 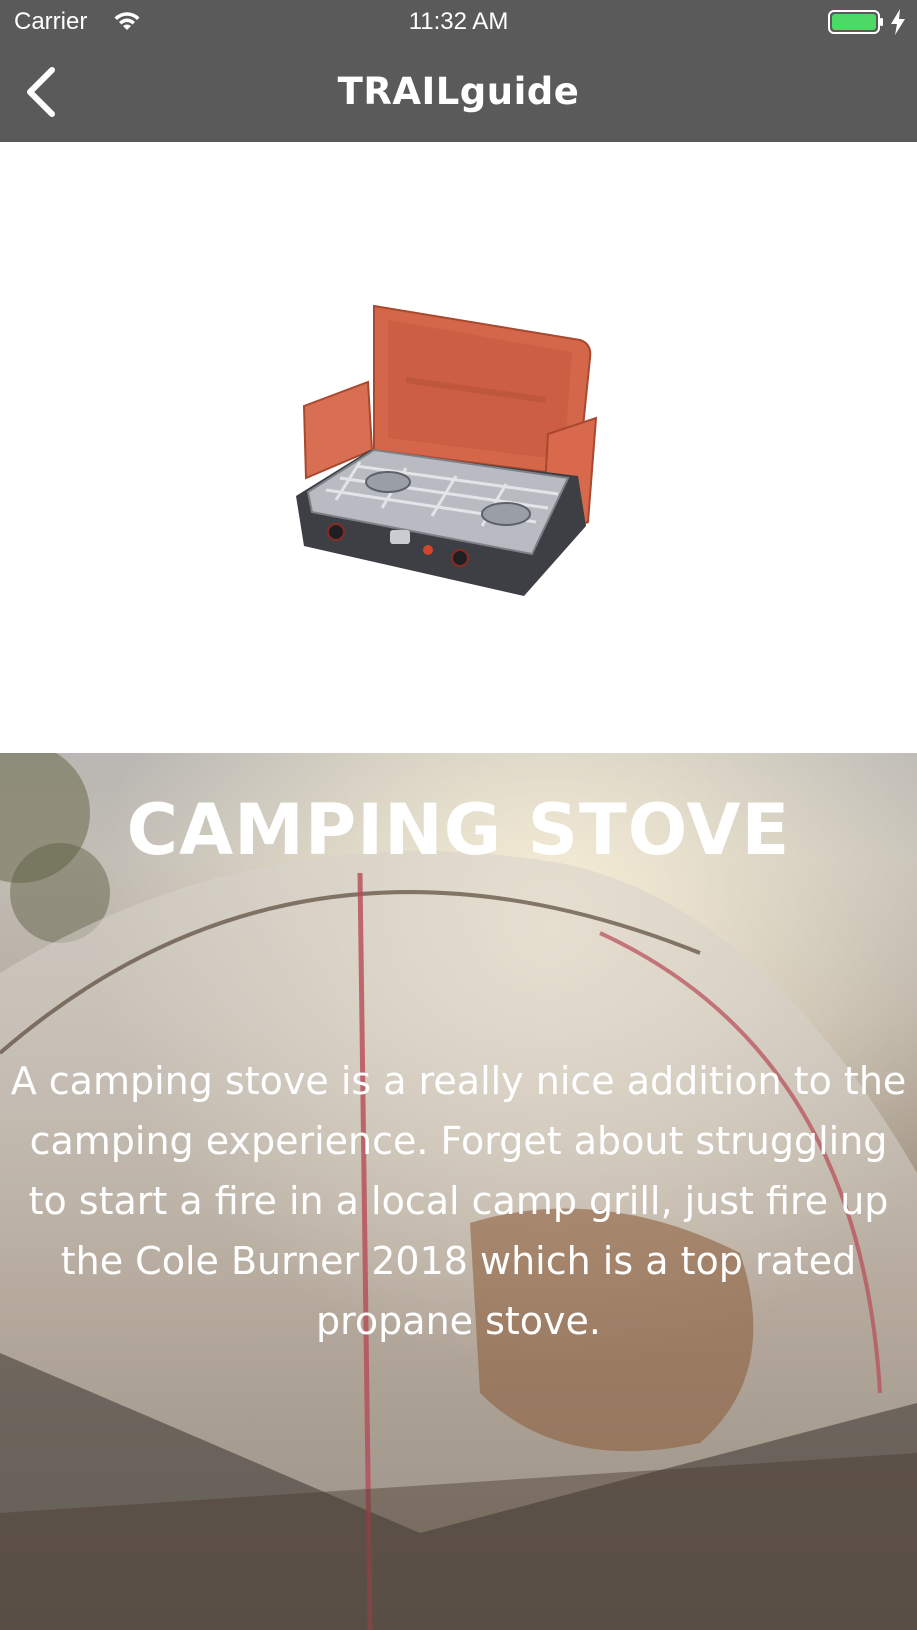 I want to click on camping-stove-image, so click(x=447, y=450).